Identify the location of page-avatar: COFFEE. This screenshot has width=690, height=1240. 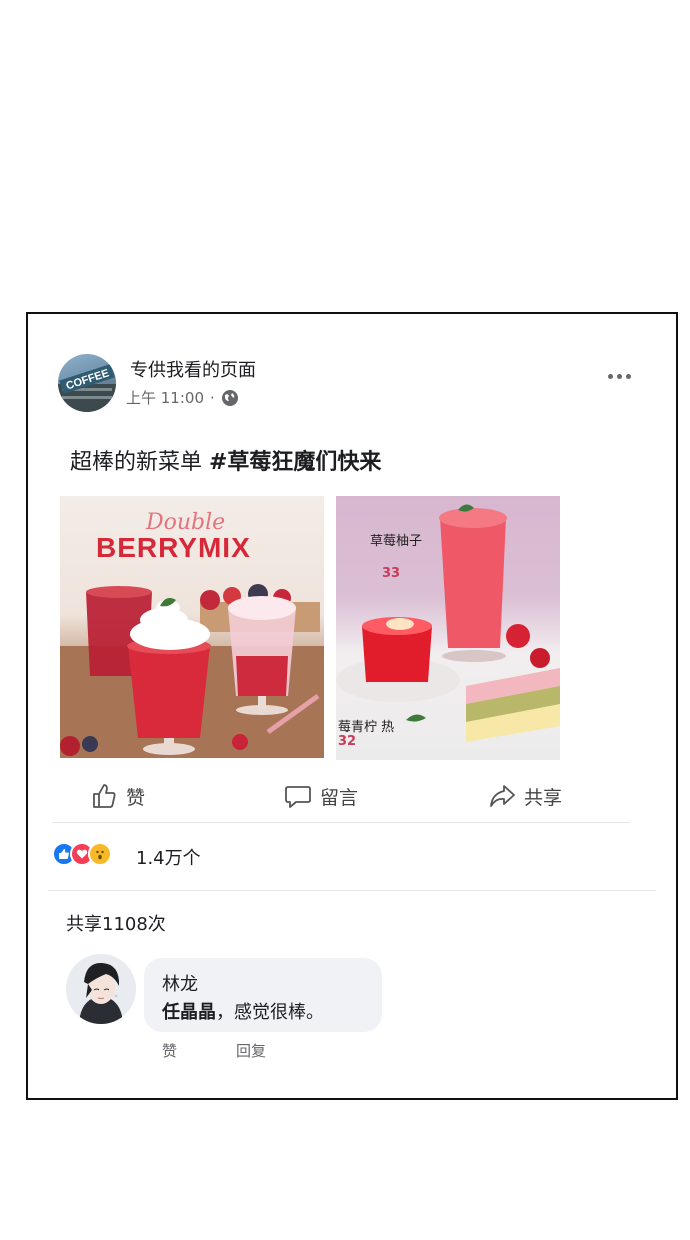
(87, 383).